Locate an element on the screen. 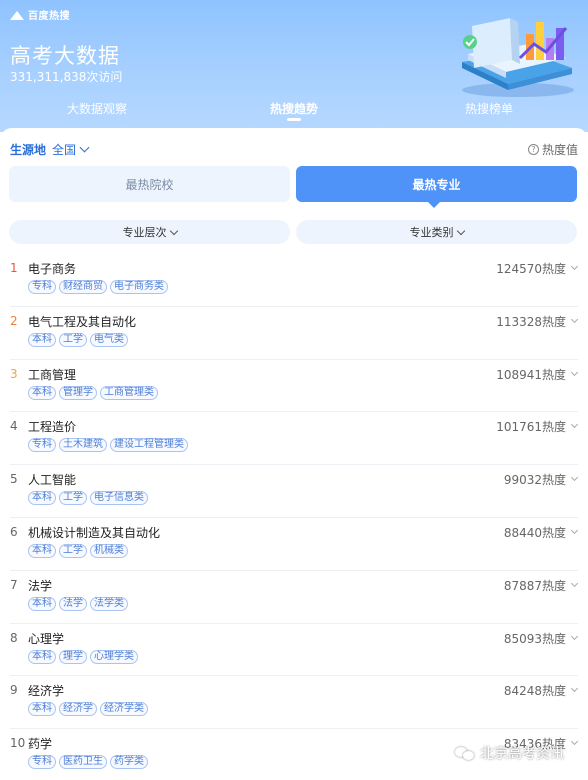 This screenshot has width=588, height=780. major-level-dropdown: 专业层次 is located at coordinates (149, 232).